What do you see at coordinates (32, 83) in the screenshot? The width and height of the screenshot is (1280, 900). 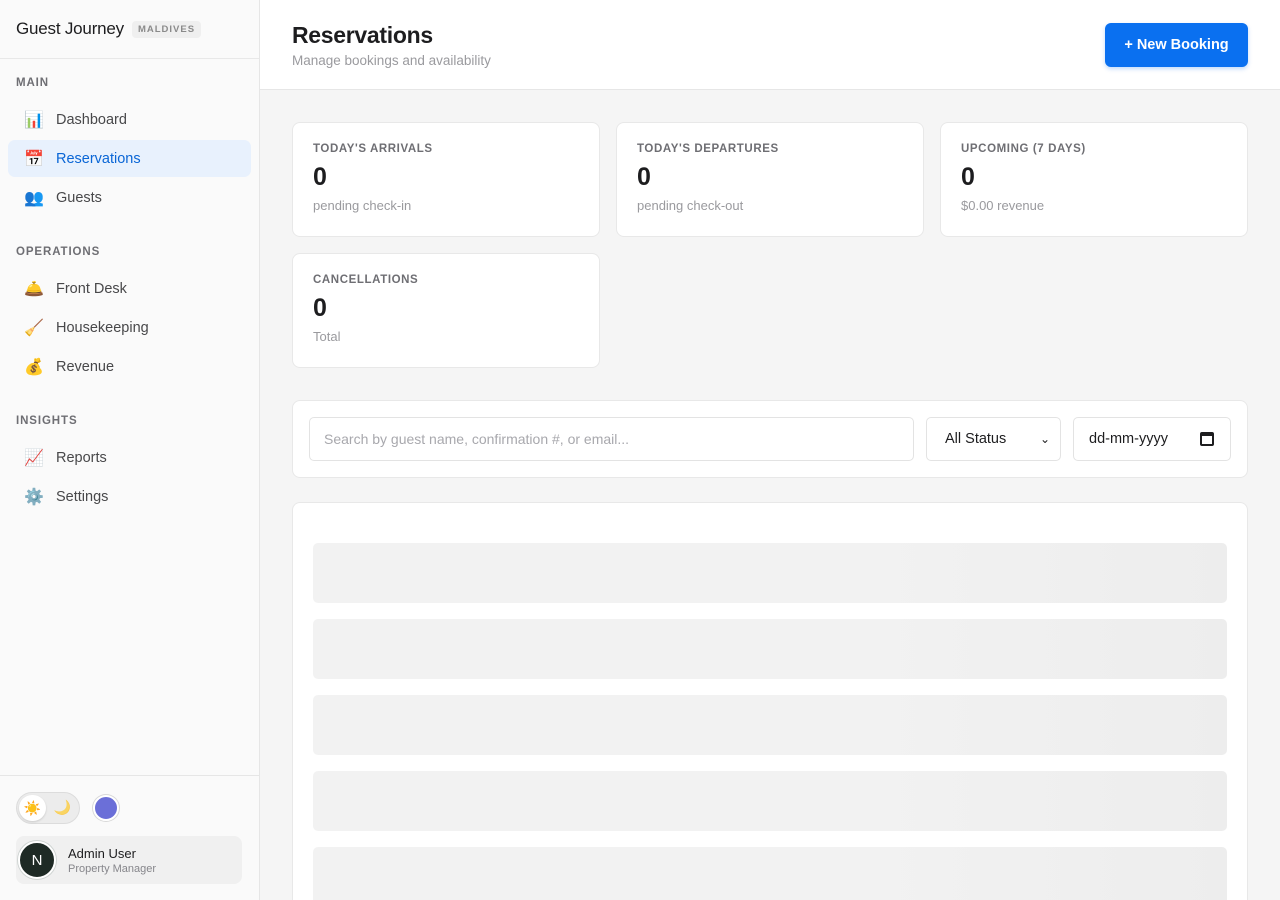 I see `nav-section-main: MAIN` at bounding box center [32, 83].